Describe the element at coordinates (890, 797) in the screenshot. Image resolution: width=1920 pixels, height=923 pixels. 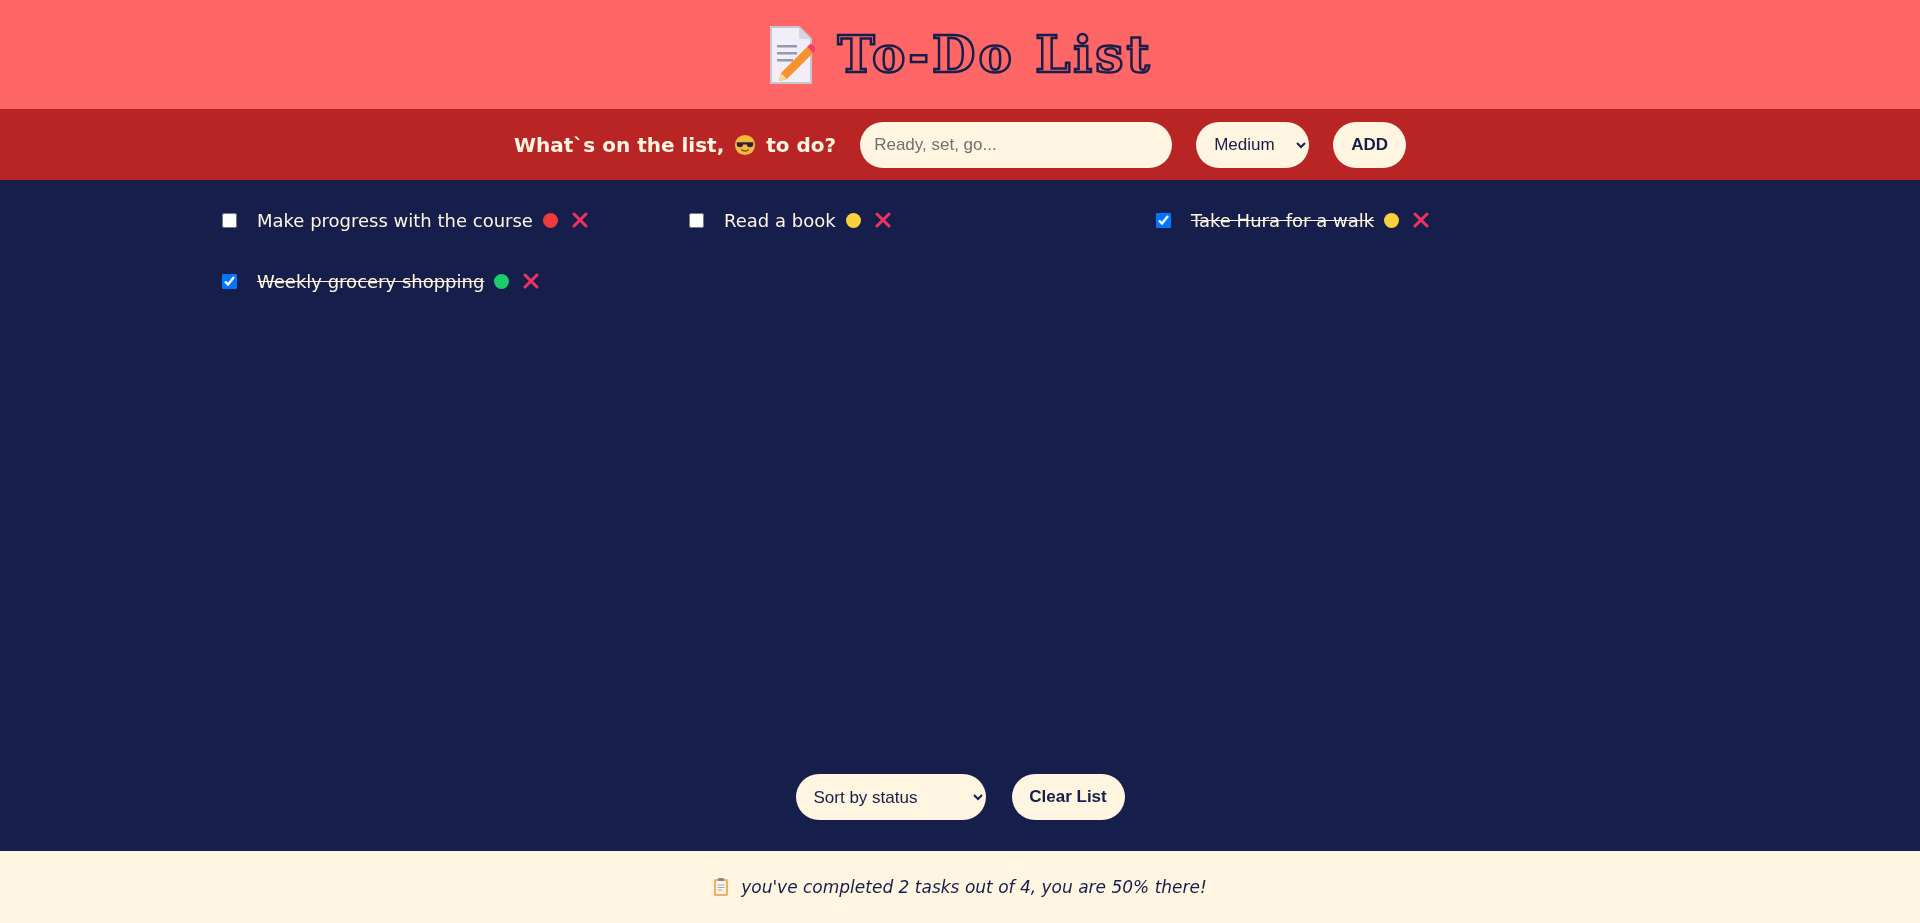
I see `sort-select: Sort by status` at that location.